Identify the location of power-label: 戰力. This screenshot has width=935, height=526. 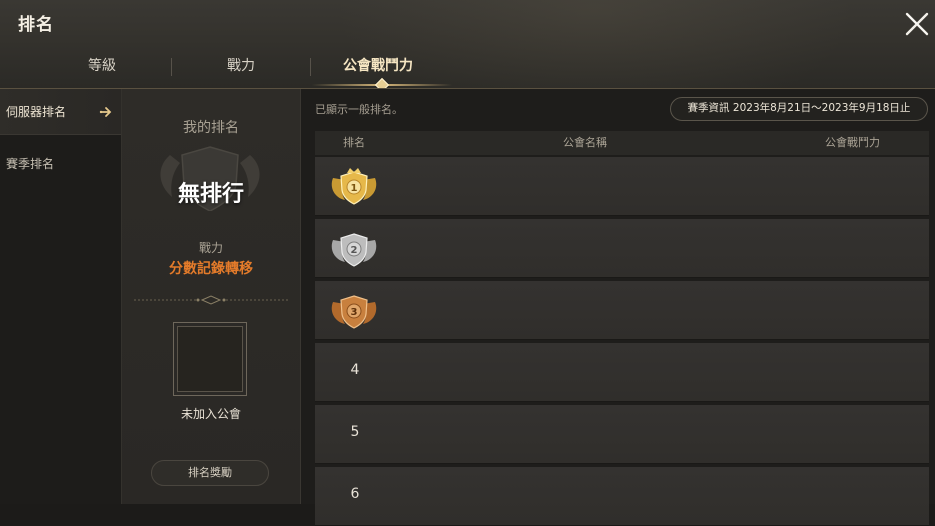
(210, 248).